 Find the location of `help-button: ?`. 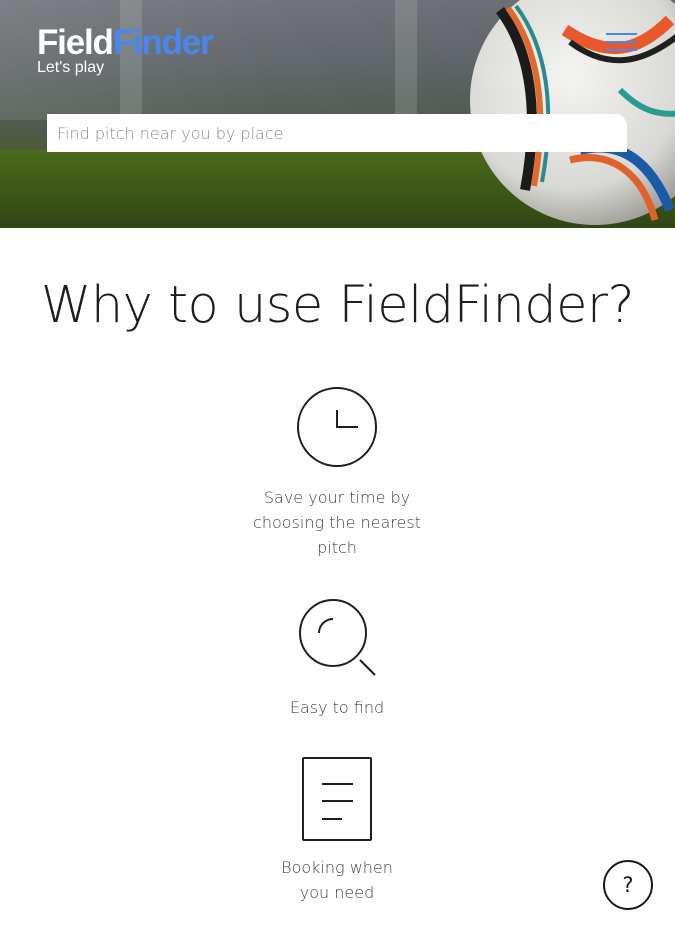

help-button: ? is located at coordinates (628, 885).